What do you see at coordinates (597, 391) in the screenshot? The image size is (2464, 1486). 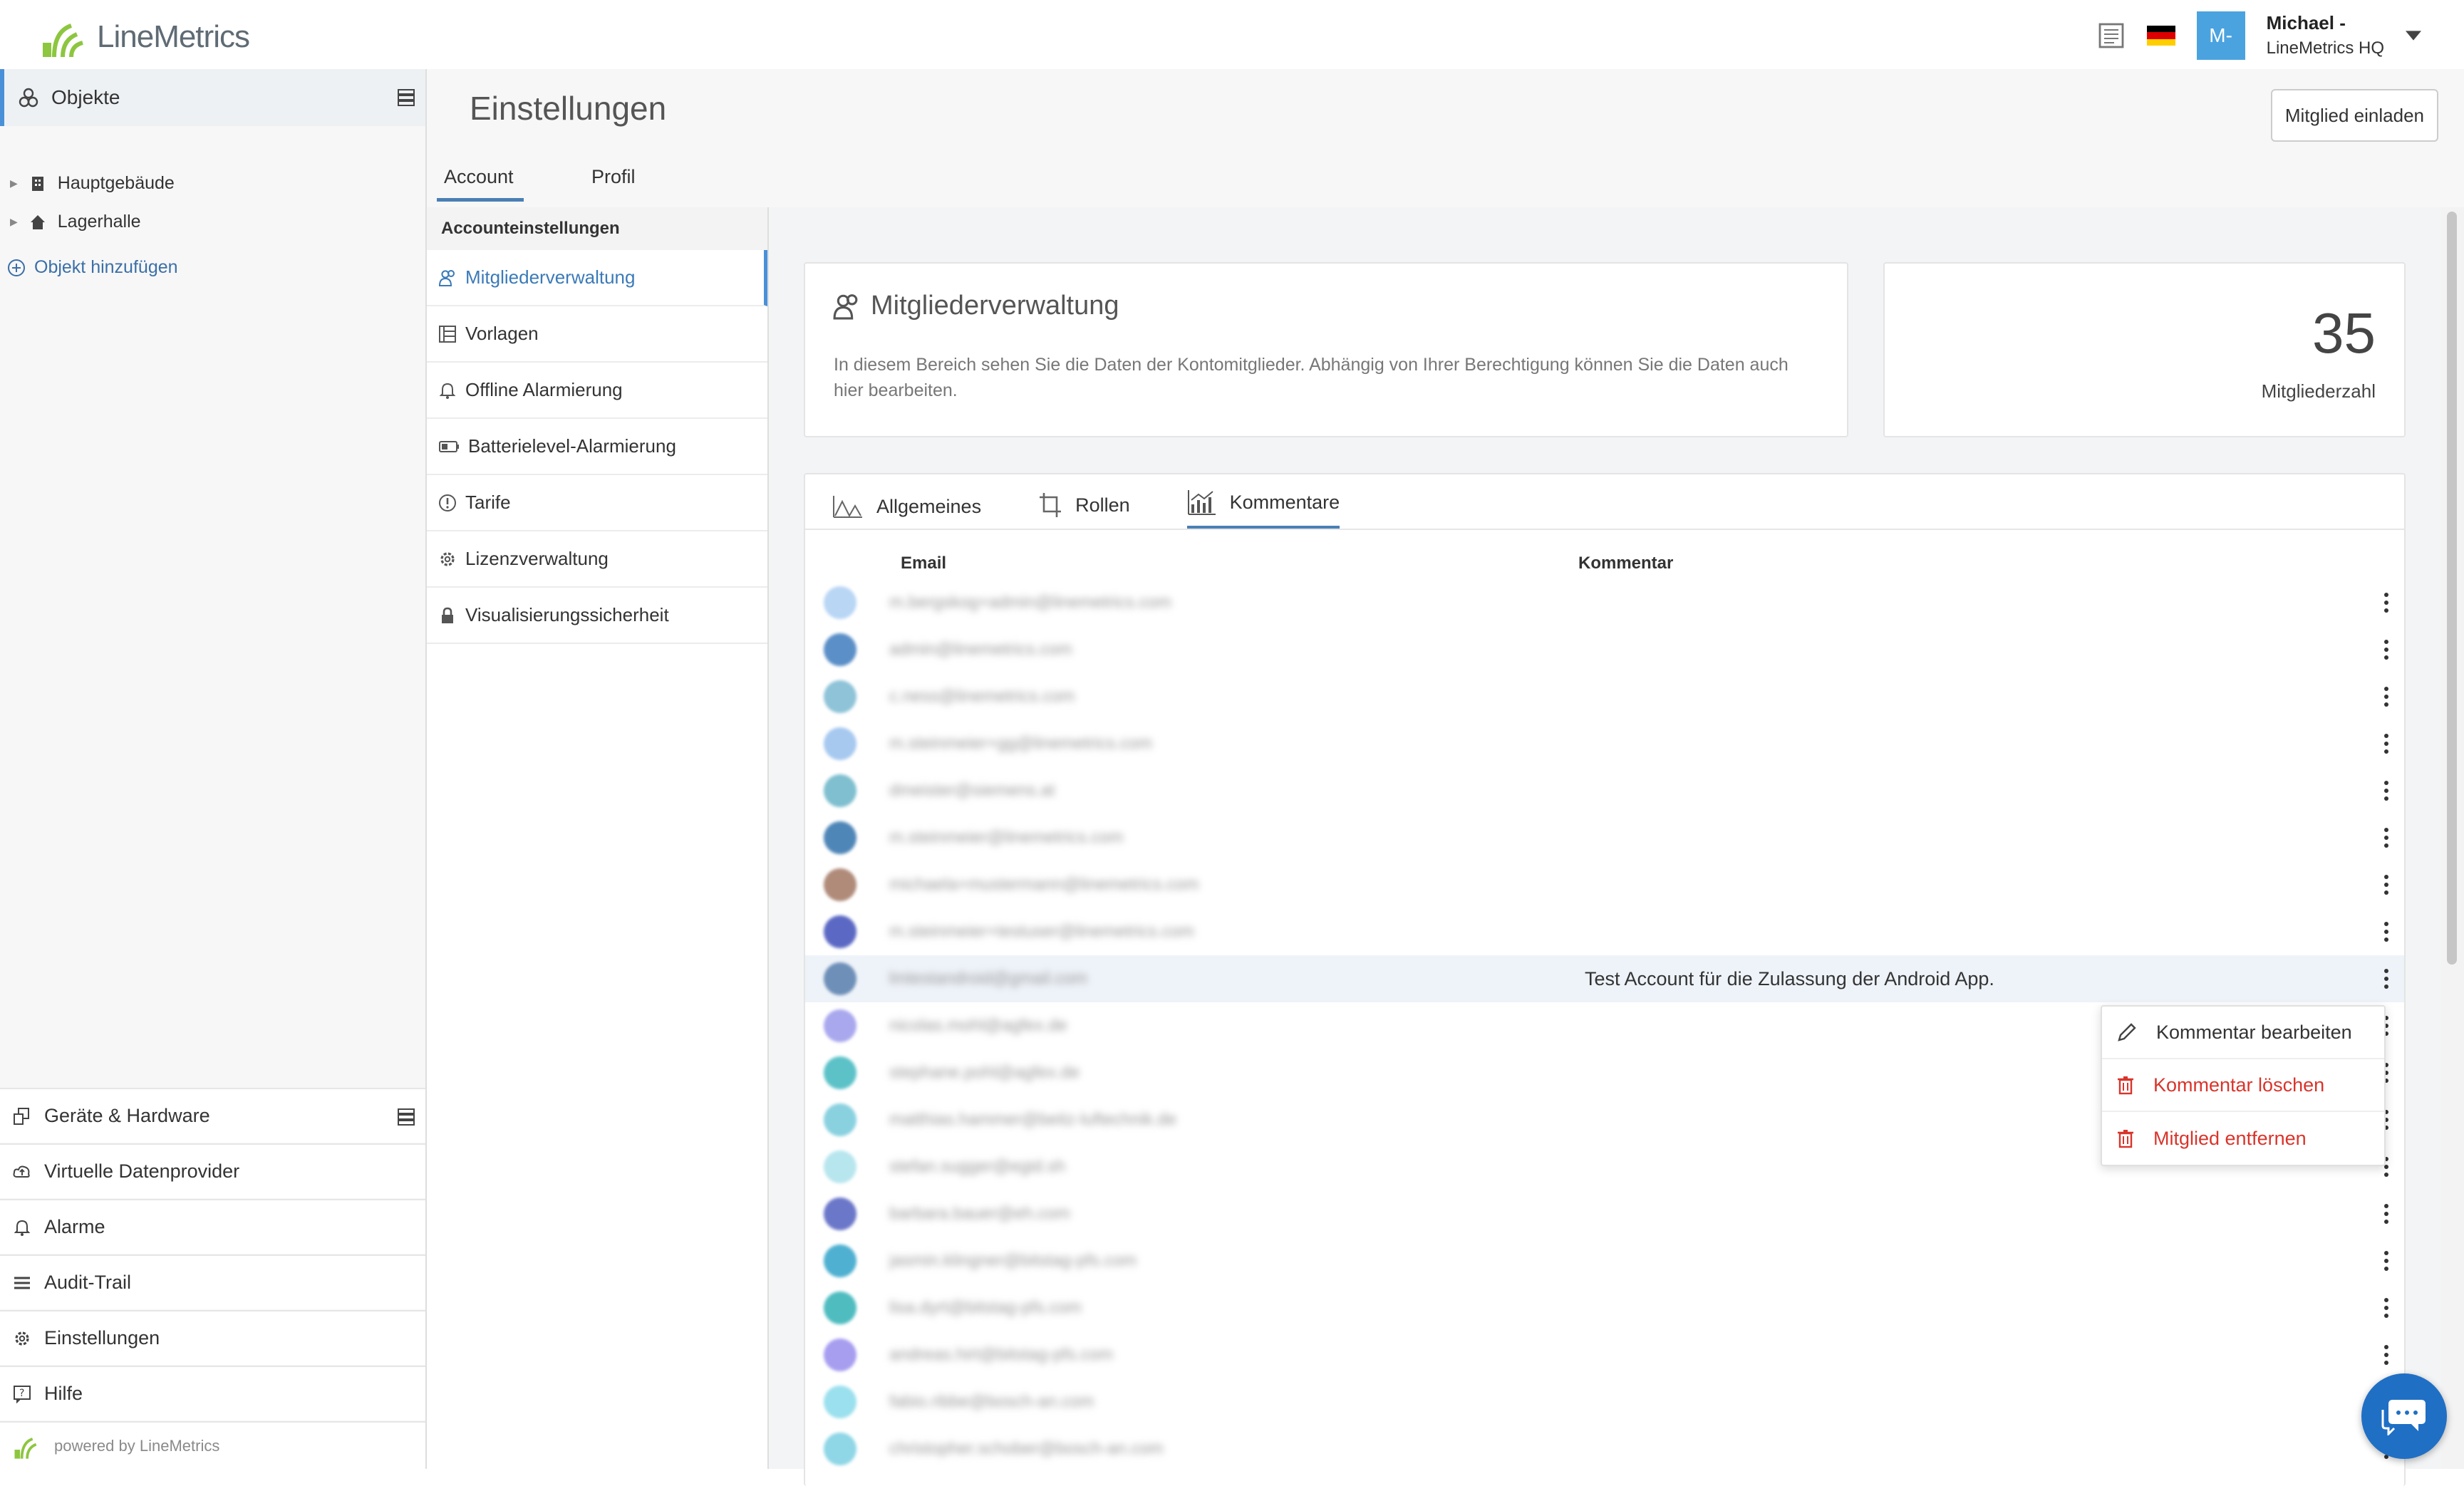 I see `settings-item-offline-alarmierung: Offline Alarmierung` at bounding box center [597, 391].